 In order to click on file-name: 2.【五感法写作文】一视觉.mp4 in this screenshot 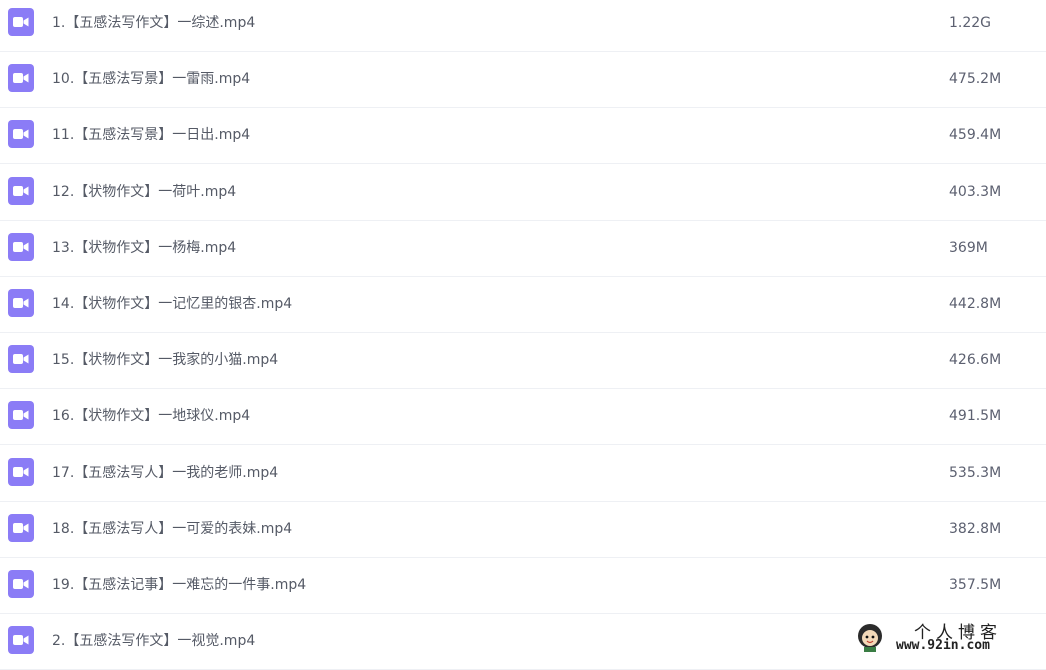, I will do `click(153, 641)`.